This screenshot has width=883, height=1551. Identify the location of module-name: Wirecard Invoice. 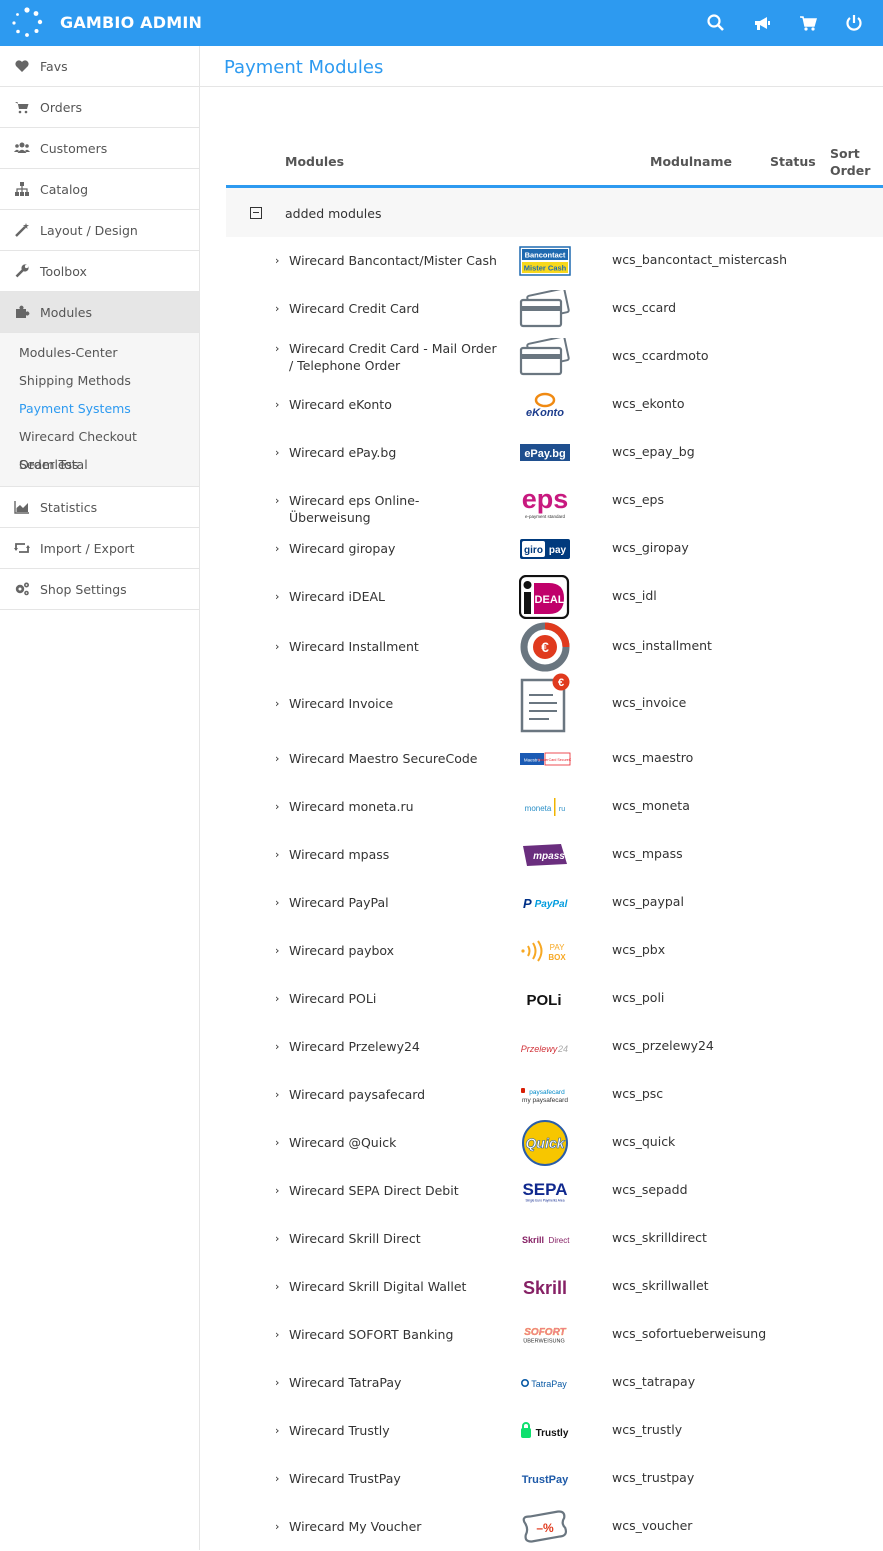
(394, 703).